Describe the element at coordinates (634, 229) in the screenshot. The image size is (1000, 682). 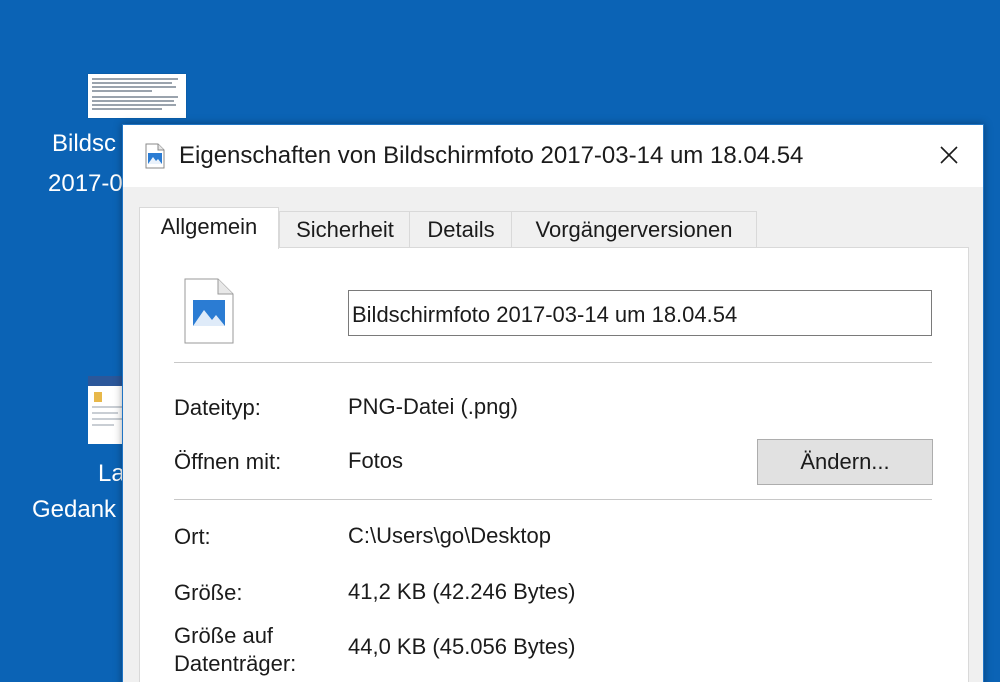
I see `tab-vorgaengerversionen: Vorgängerversionen` at that location.